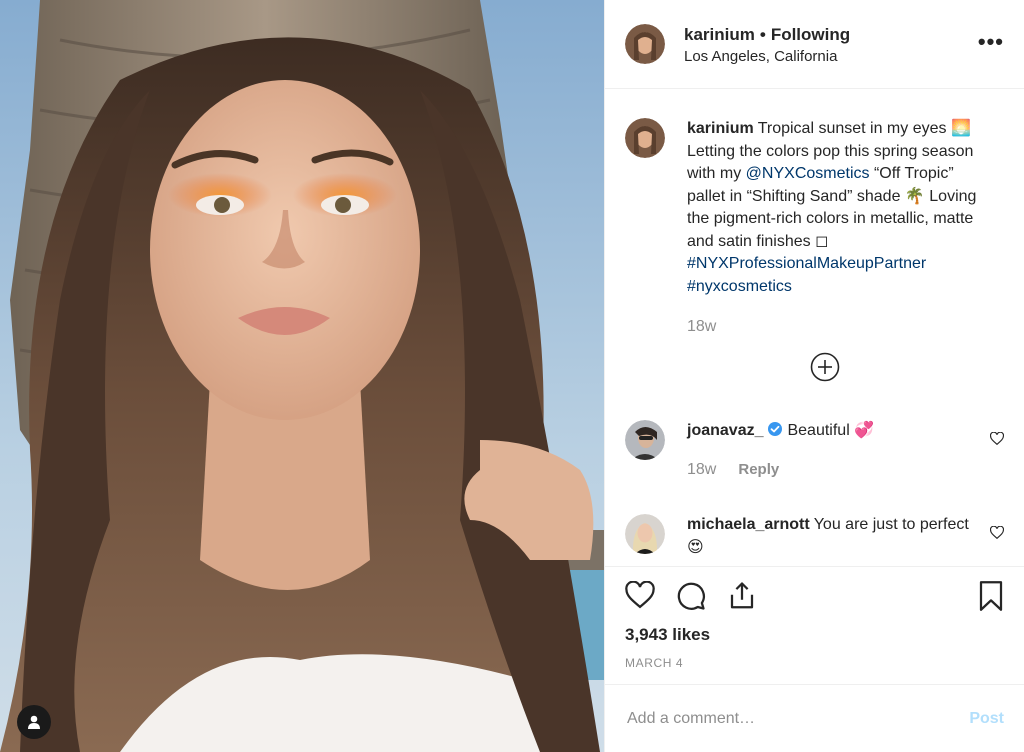 This screenshot has height=752, width=1024. What do you see at coordinates (725, 430) in the screenshot?
I see `comment-username: joanavaz_` at bounding box center [725, 430].